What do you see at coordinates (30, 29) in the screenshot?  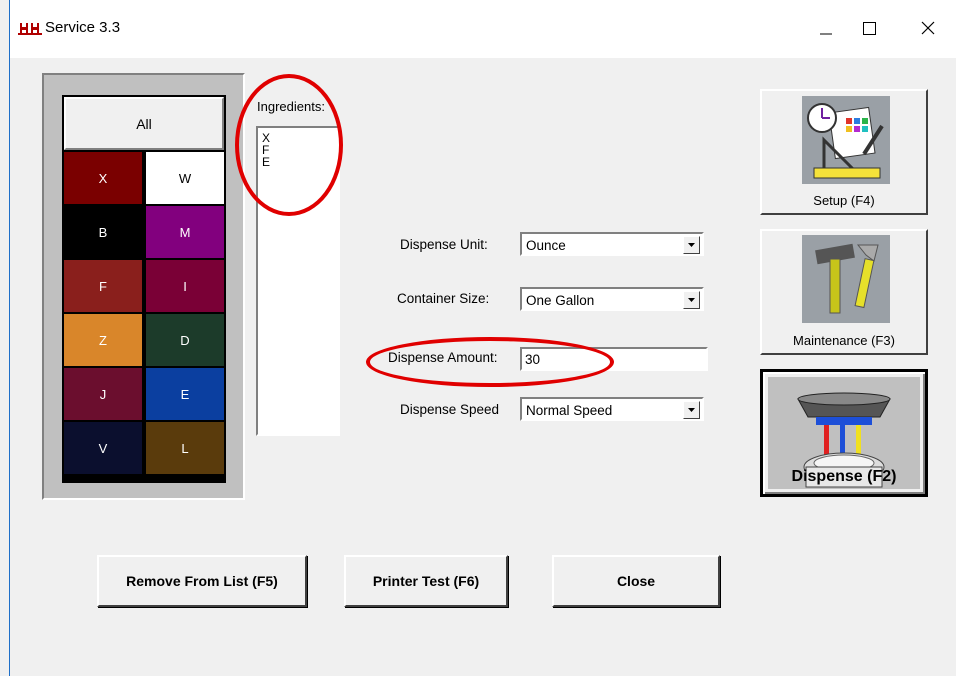 I see `app-logo-icon` at bounding box center [30, 29].